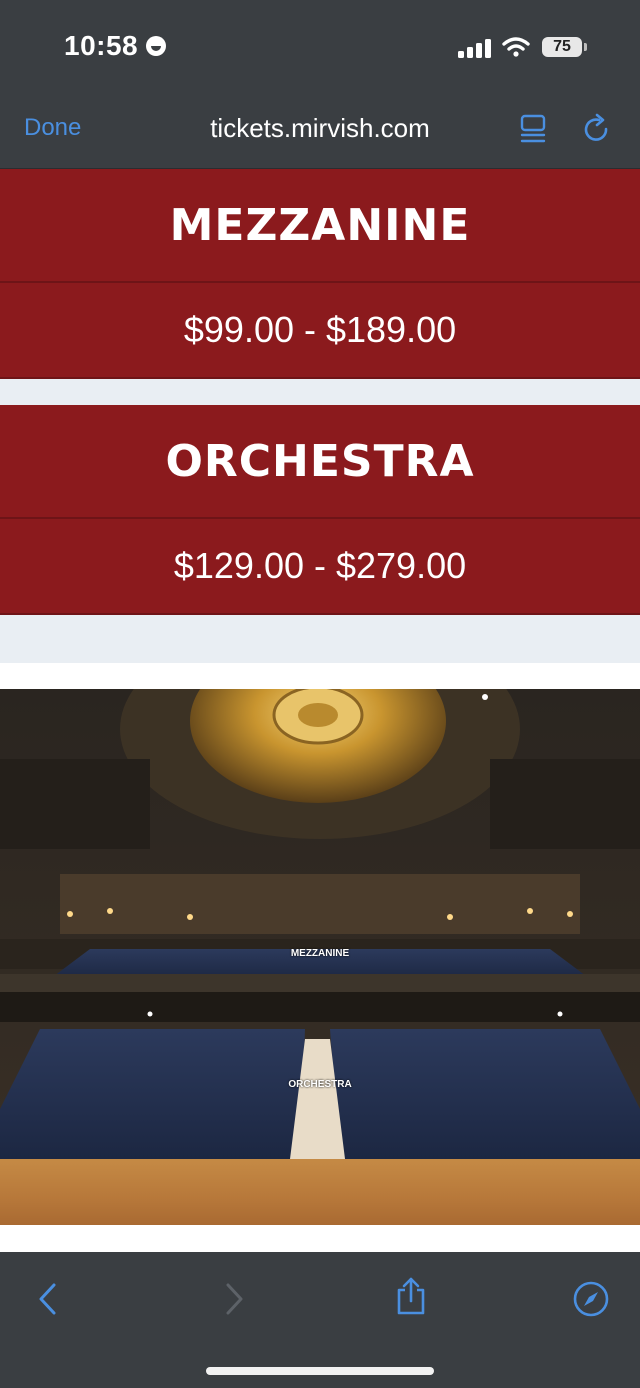  Describe the element at coordinates (320, 48) in the screenshot. I see `status-bar: 10:58 75` at that location.